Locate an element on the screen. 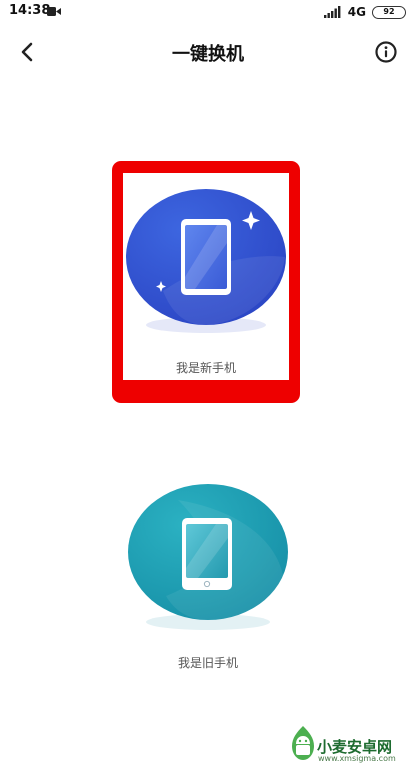 The height and width of the screenshot is (769, 416). new-phone-illustration is located at coordinates (206, 261).